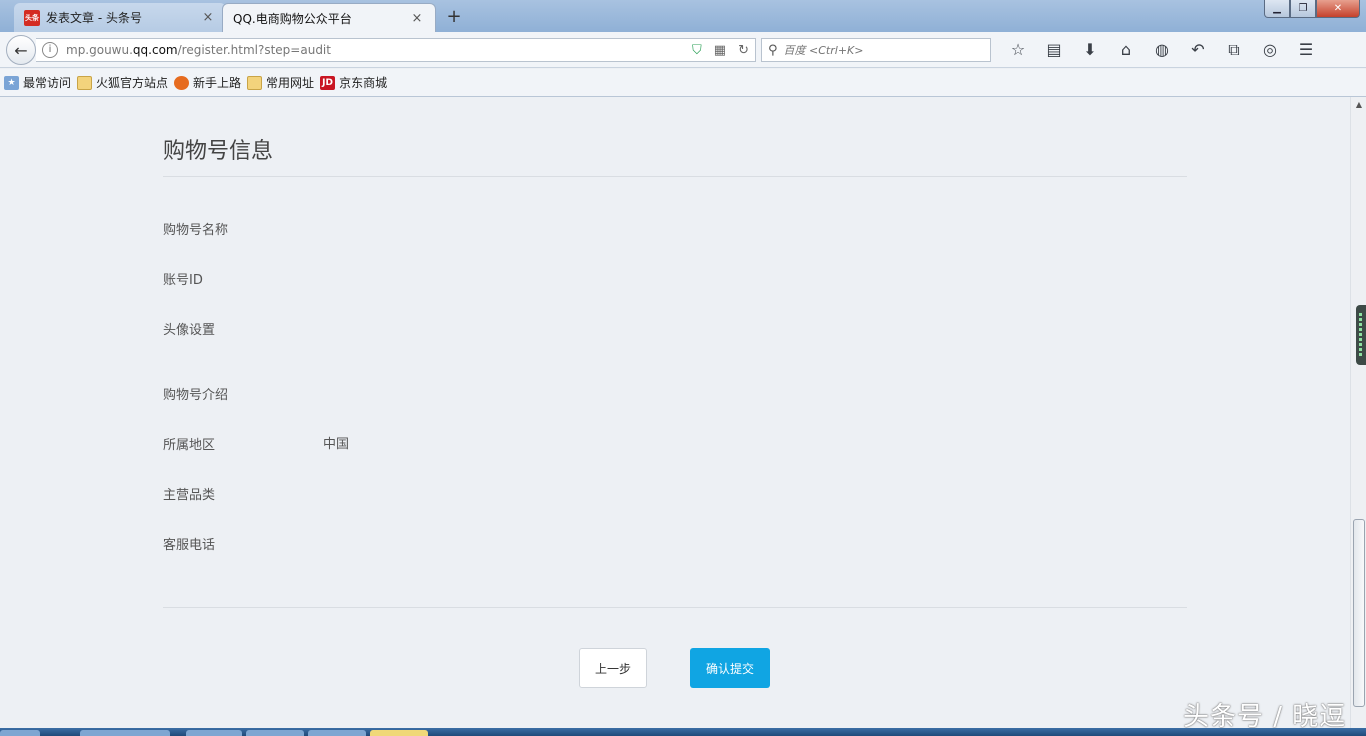  What do you see at coordinates (328, 82) in the screenshot?
I see `jd-icon: JD` at bounding box center [328, 82].